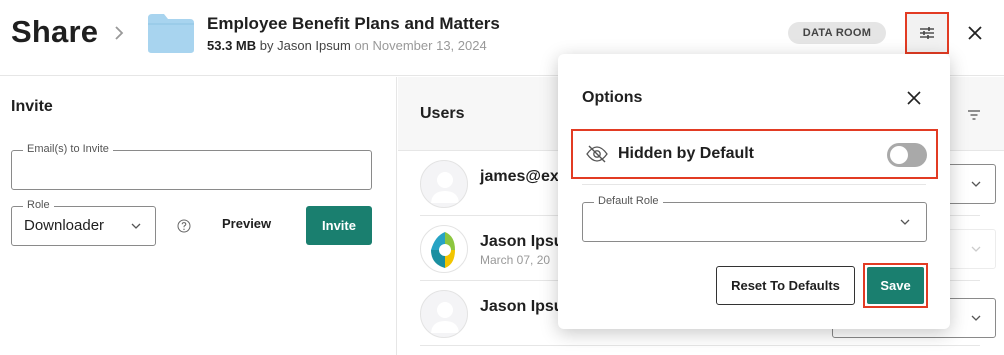  Describe the element at coordinates (754, 184) in the screenshot. I see `divider` at that location.